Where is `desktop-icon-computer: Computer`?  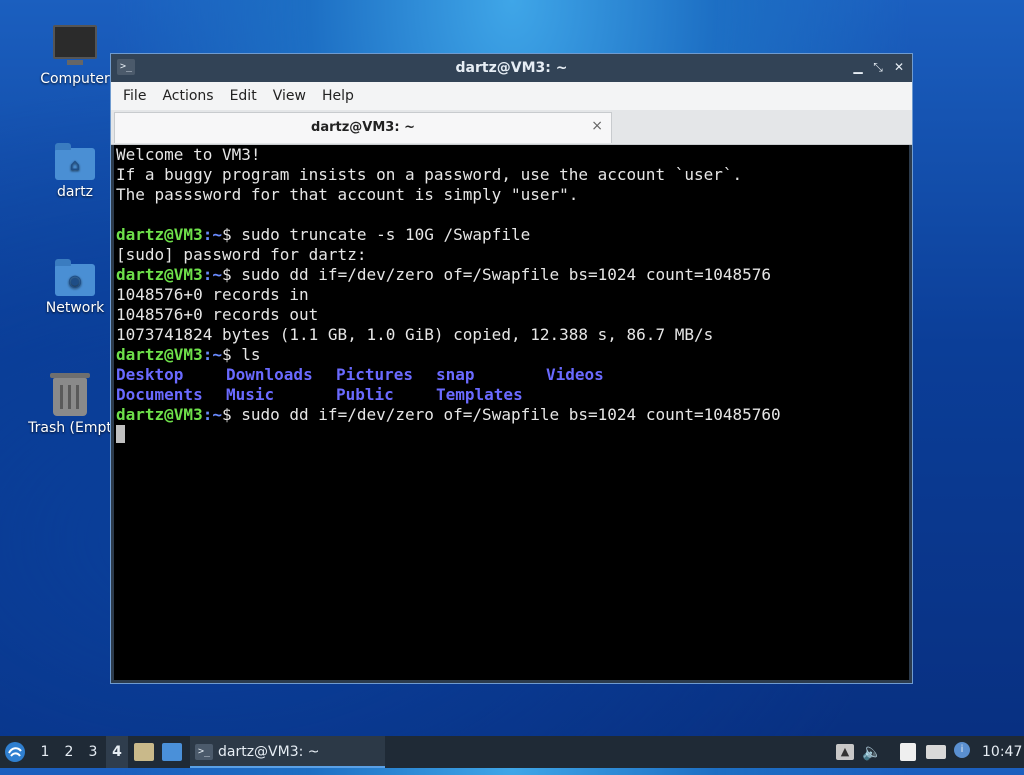
desktop-icon-computer: Computer is located at coordinates (75, 56).